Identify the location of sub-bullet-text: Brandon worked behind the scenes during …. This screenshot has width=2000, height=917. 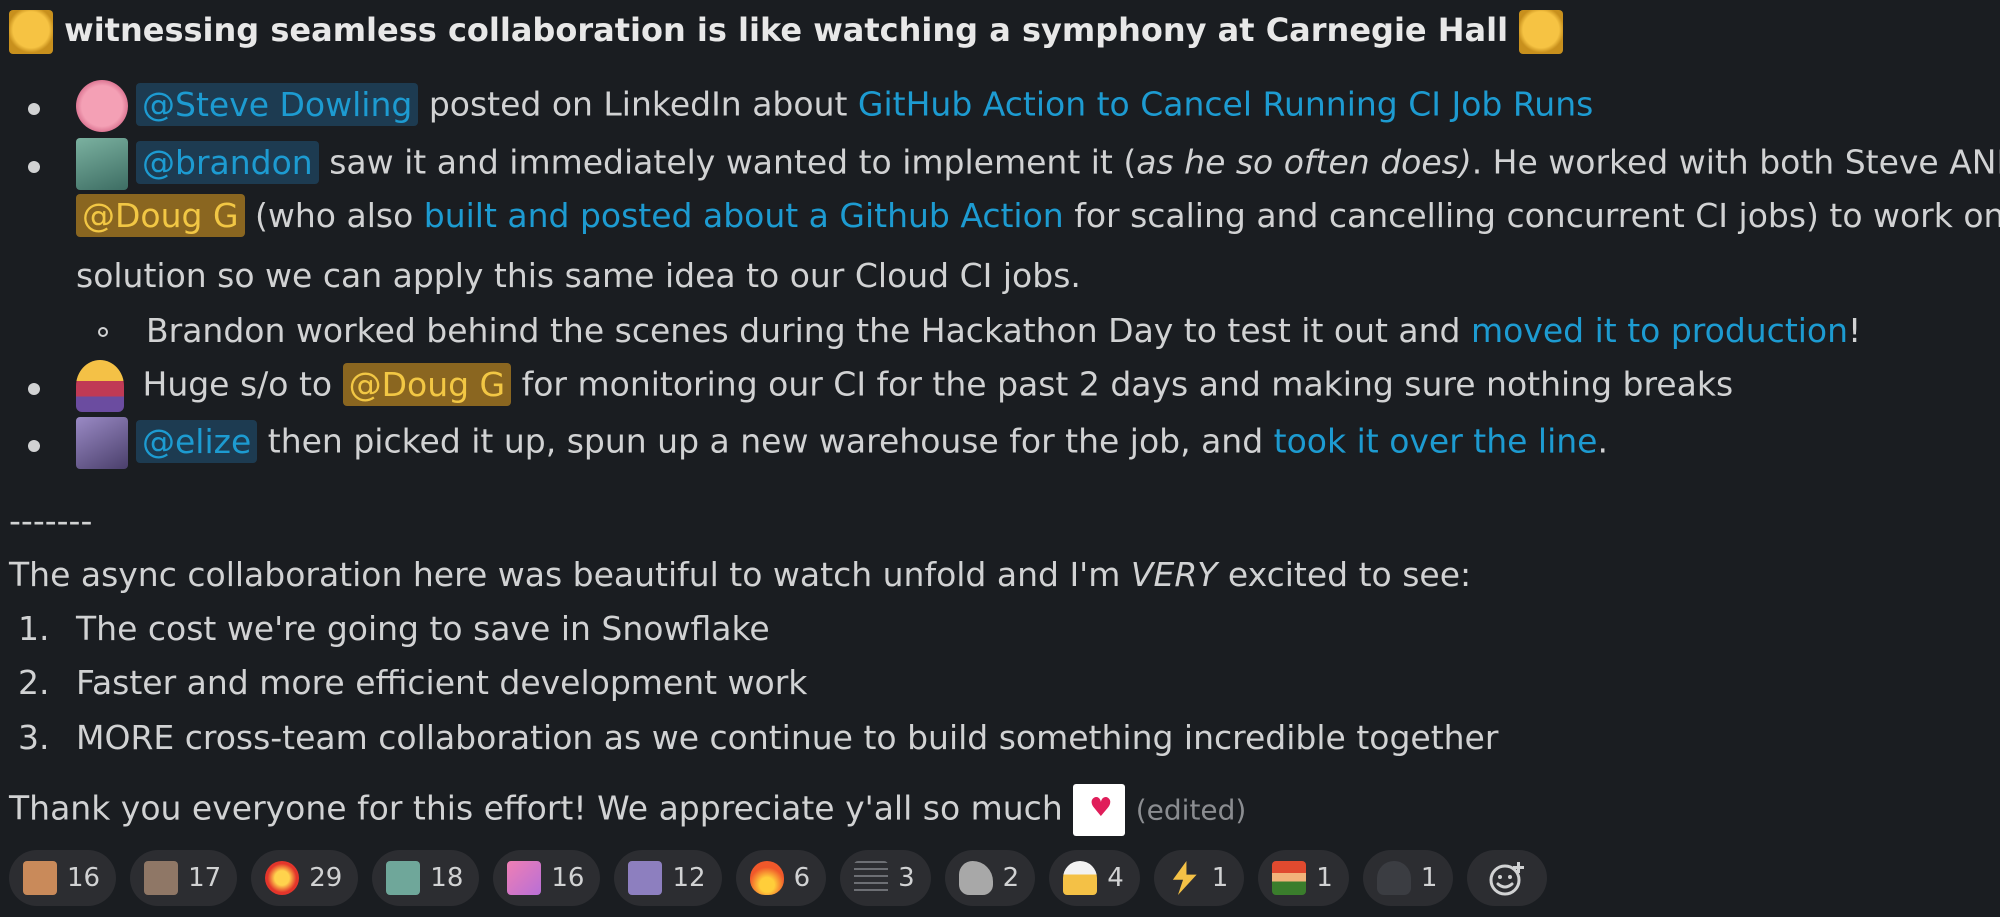
(803, 330).